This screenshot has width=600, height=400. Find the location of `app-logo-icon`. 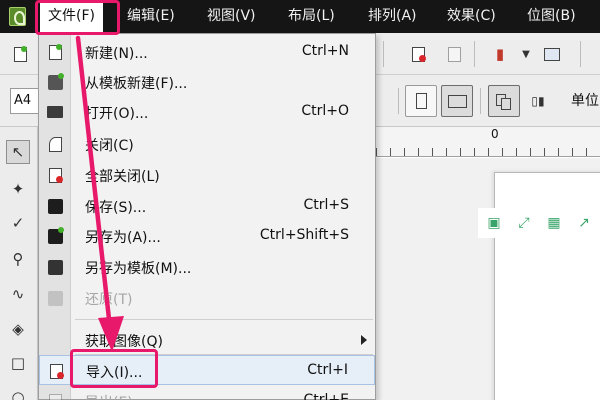

app-logo-icon is located at coordinates (17, 16).